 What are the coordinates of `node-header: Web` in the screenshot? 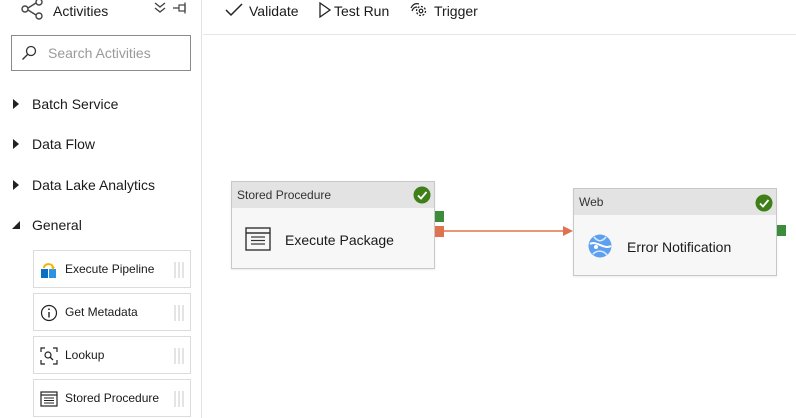 It's located at (675, 202).